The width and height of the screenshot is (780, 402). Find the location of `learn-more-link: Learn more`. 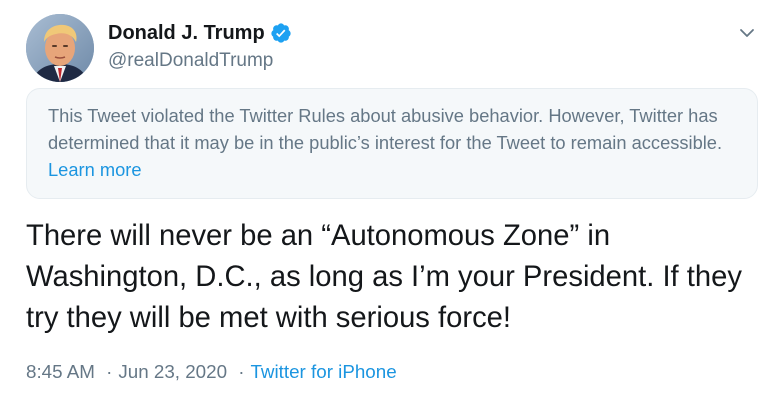

learn-more-link: Learn more is located at coordinates (95, 169).